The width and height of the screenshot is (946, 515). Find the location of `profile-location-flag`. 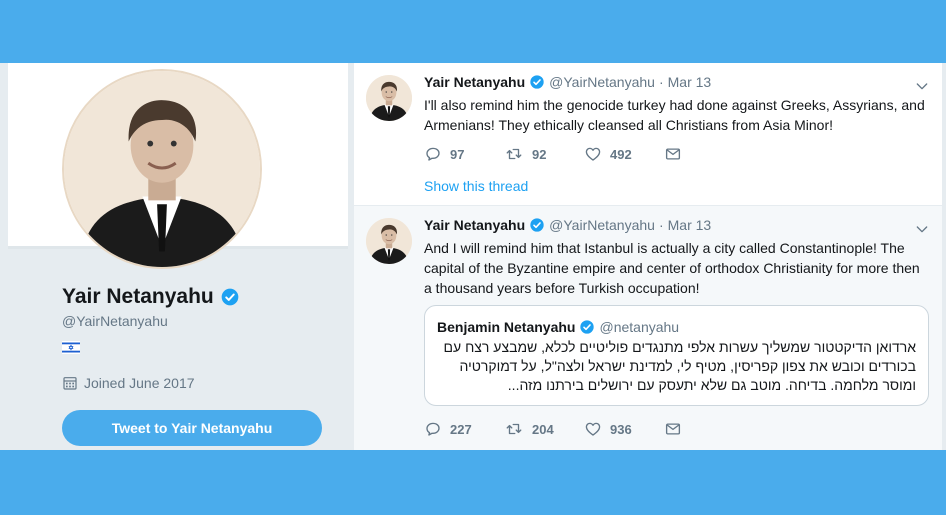

profile-location-flag is located at coordinates (71, 350).